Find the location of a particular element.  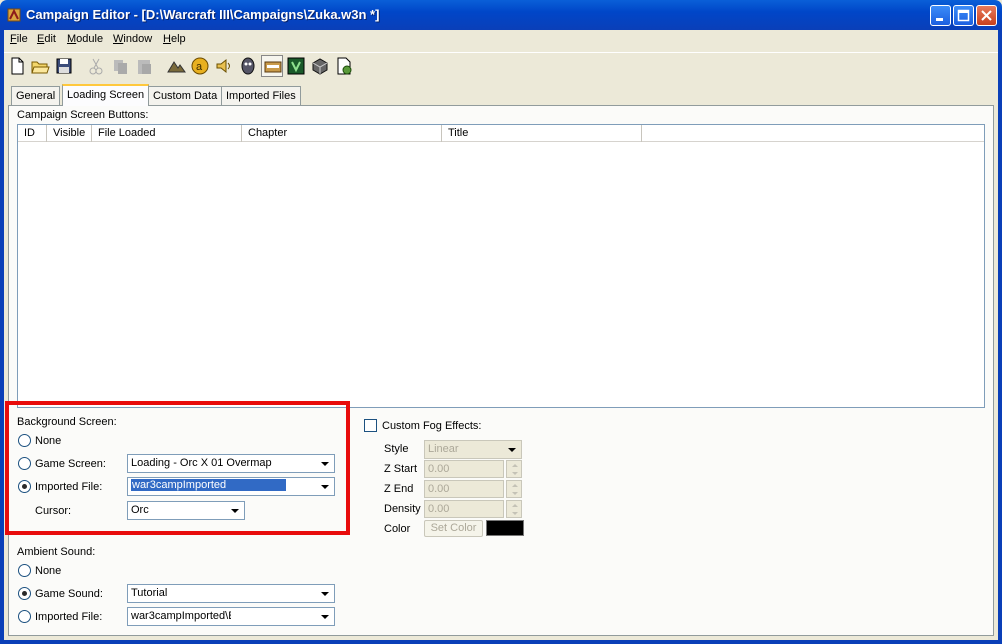

fog-density-spinner is located at coordinates (514, 509).